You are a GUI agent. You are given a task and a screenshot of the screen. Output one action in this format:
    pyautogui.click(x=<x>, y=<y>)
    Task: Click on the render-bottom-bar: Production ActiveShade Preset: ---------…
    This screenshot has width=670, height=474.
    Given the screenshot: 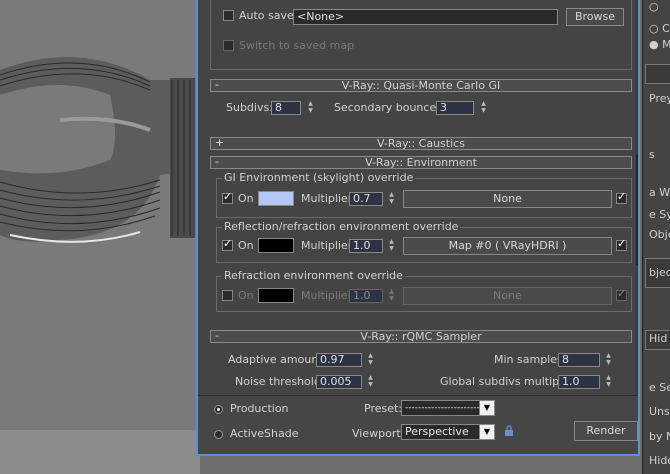 What is the action you would take?
    pyautogui.click(x=418, y=424)
    